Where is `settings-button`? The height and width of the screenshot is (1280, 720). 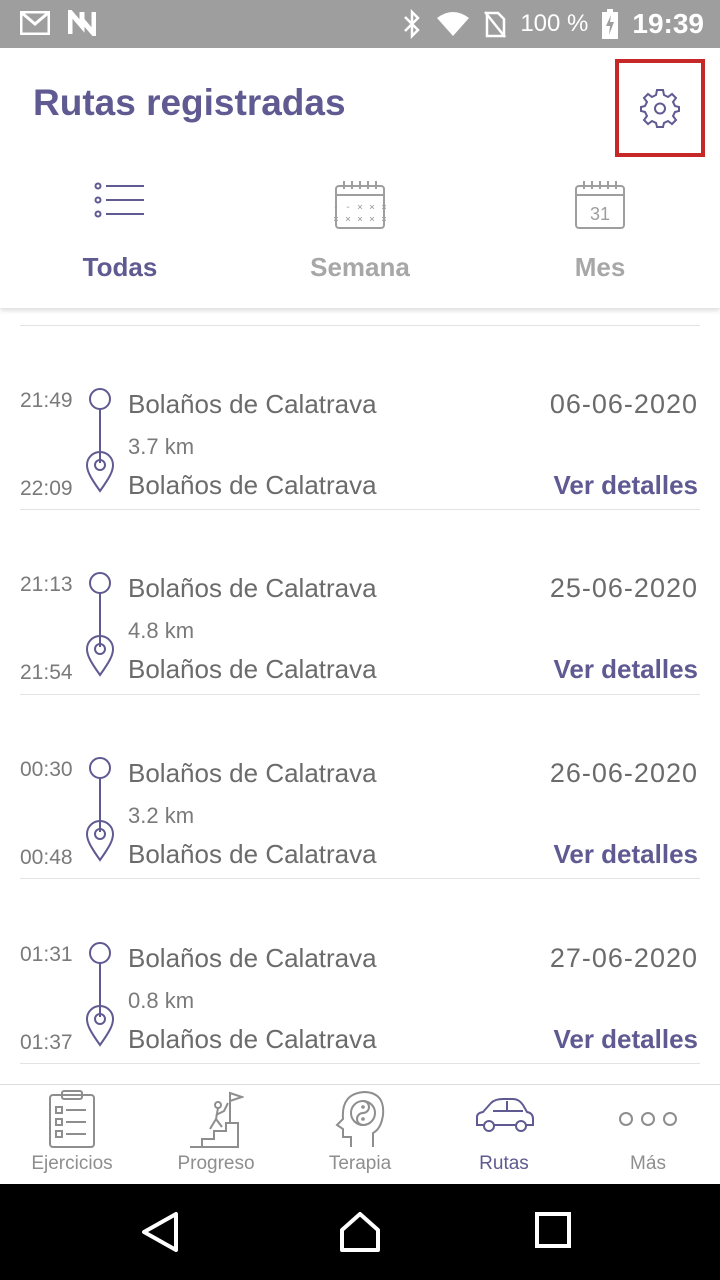
settings-button is located at coordinates (660, 108).